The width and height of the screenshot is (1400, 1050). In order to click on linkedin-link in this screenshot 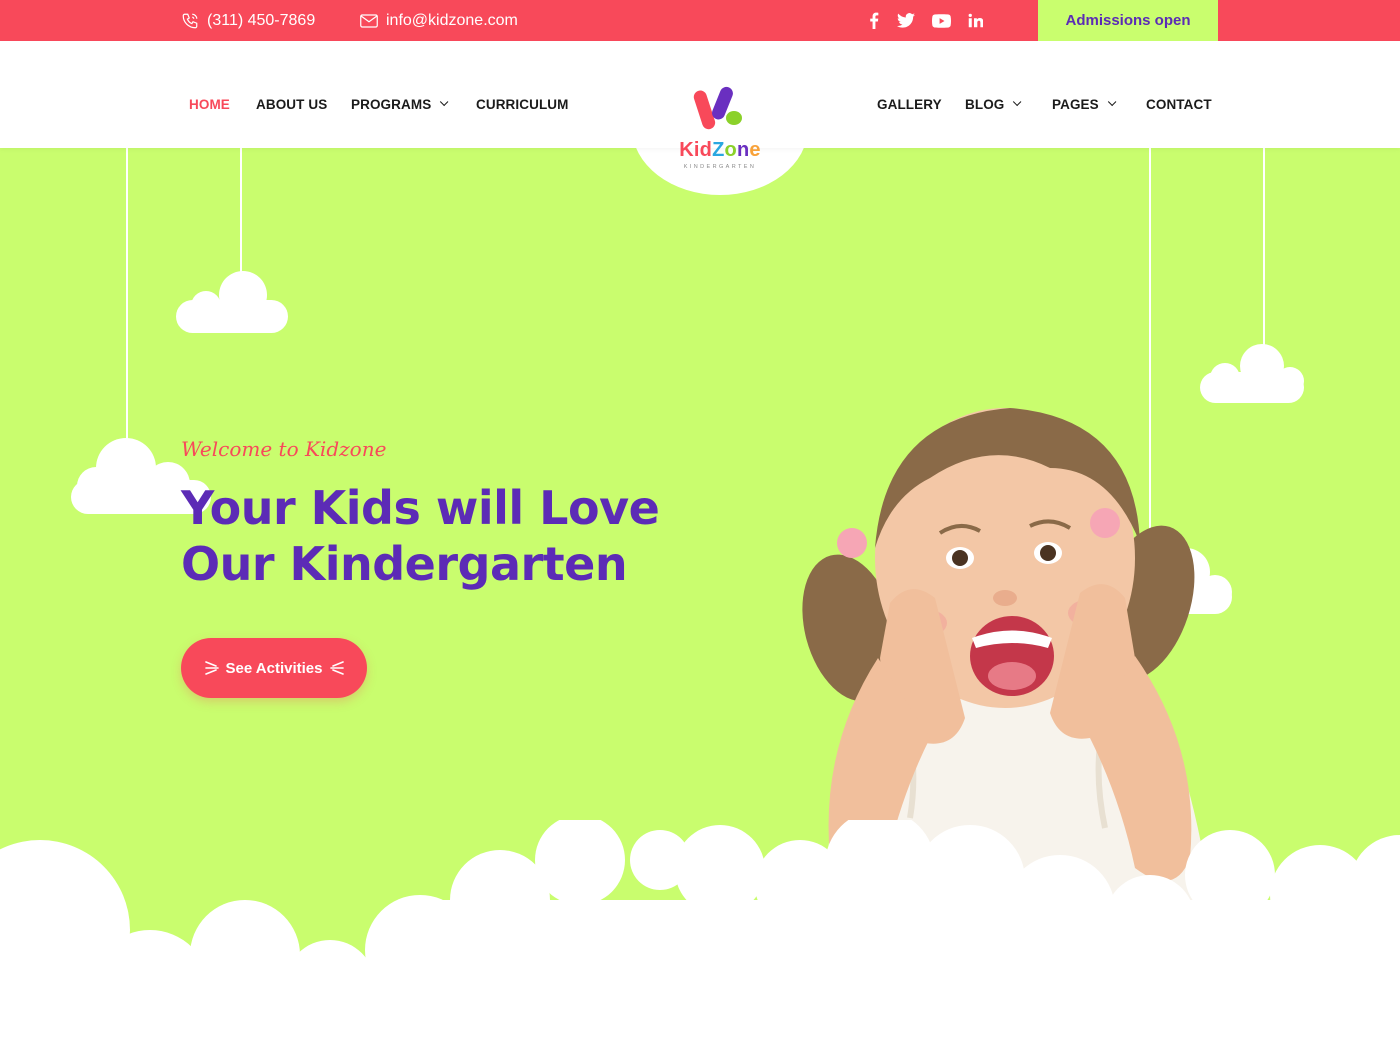, I will do `click(975, 20)`.